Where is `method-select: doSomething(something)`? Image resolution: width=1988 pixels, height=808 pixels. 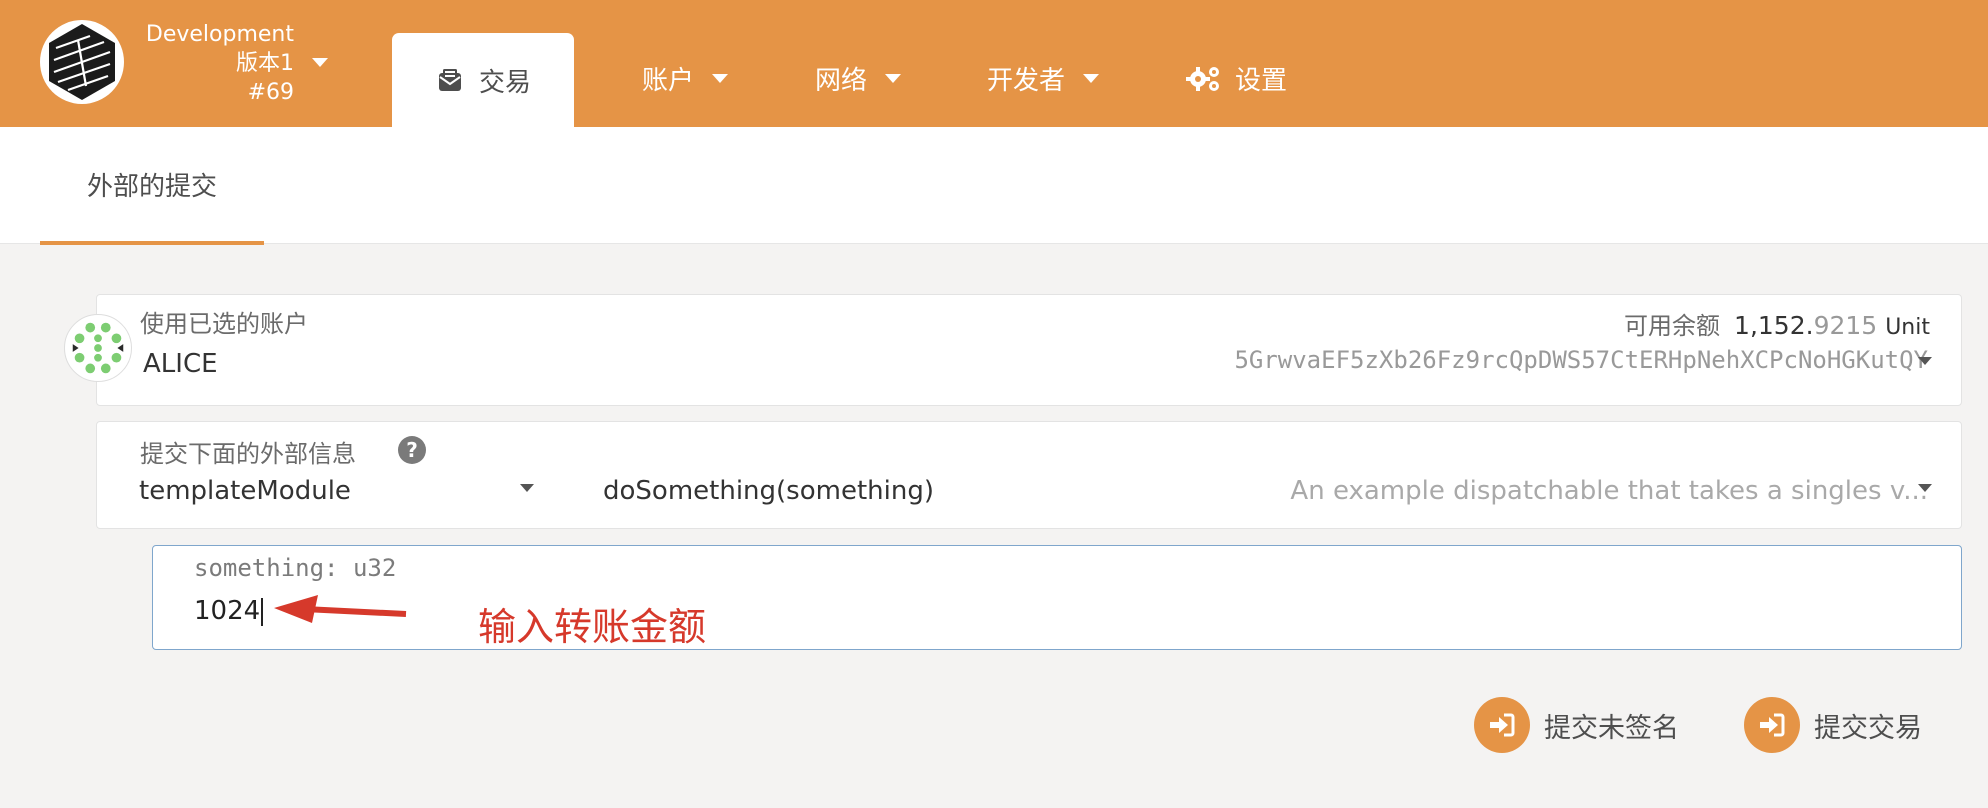
method-select: doSomething(something) is located at coordinates (768, 491).